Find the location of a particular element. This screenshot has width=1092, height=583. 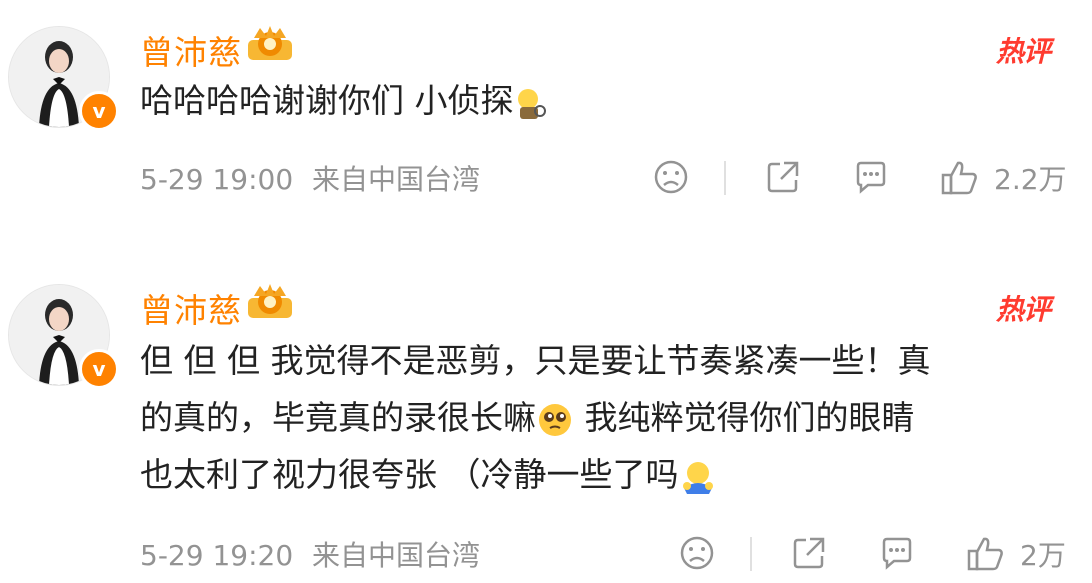

comment-text: 哈哈哈哈谢谢你们 小侦探 is located at coordinates (605, 100).